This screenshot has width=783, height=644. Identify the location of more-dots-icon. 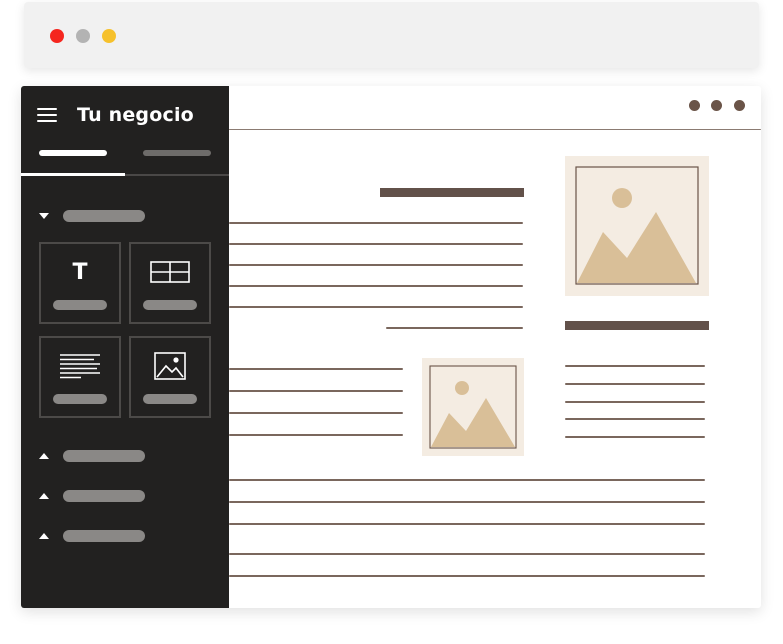
(719, 106).